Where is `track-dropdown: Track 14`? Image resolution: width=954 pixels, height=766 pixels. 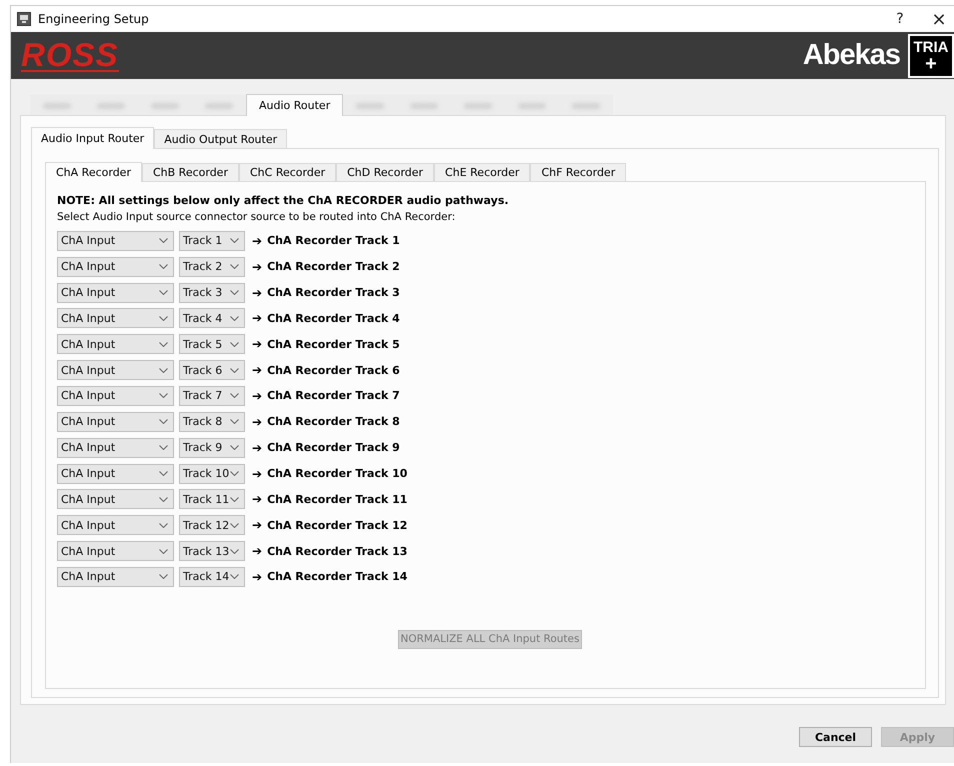
track-dropdown: Track 14 is located at coordinates (212, 576).